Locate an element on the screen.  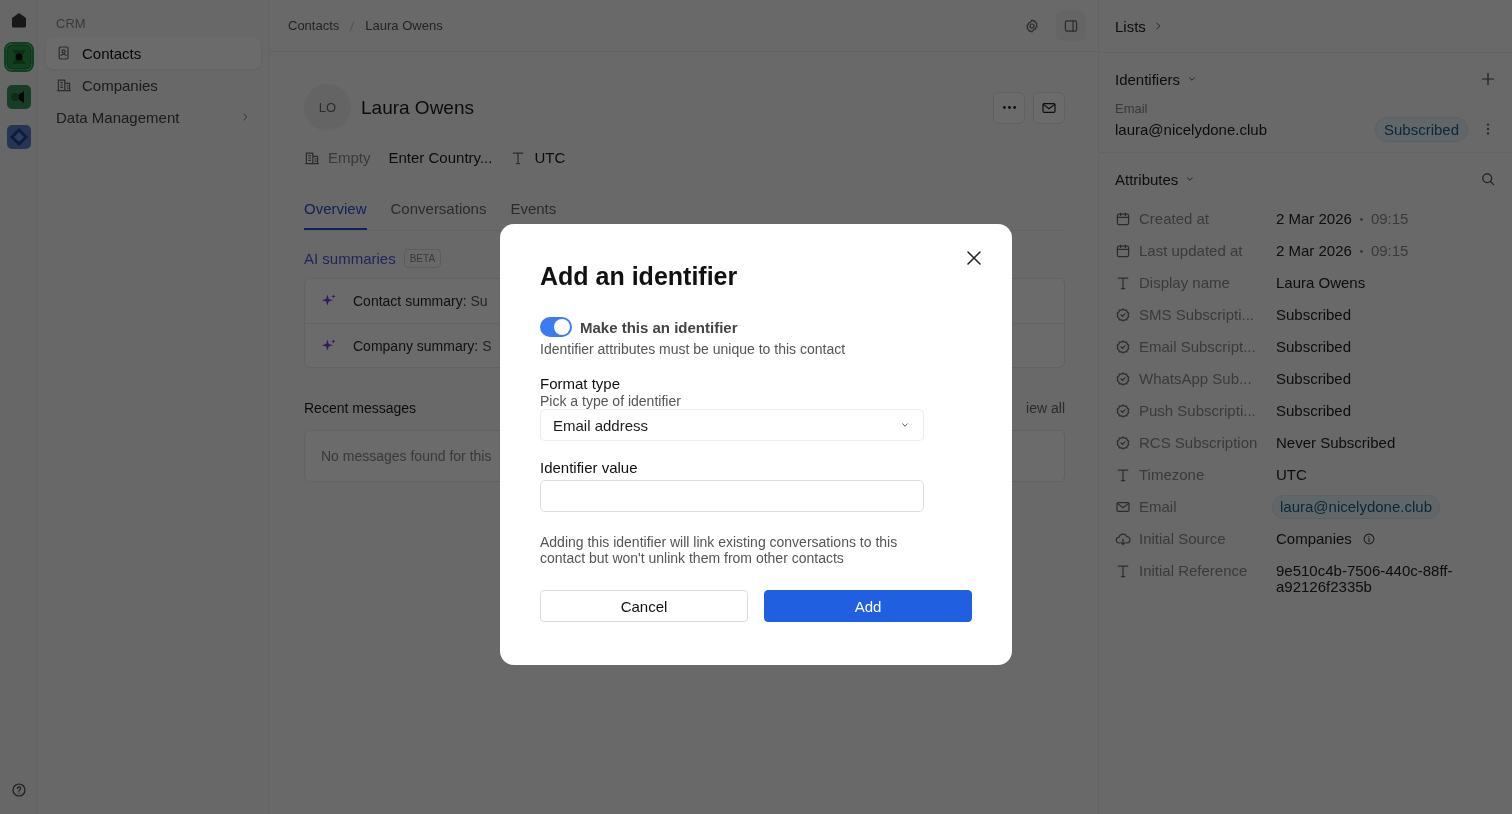
field-label: Identifier value is located at coordinates (589, 467).